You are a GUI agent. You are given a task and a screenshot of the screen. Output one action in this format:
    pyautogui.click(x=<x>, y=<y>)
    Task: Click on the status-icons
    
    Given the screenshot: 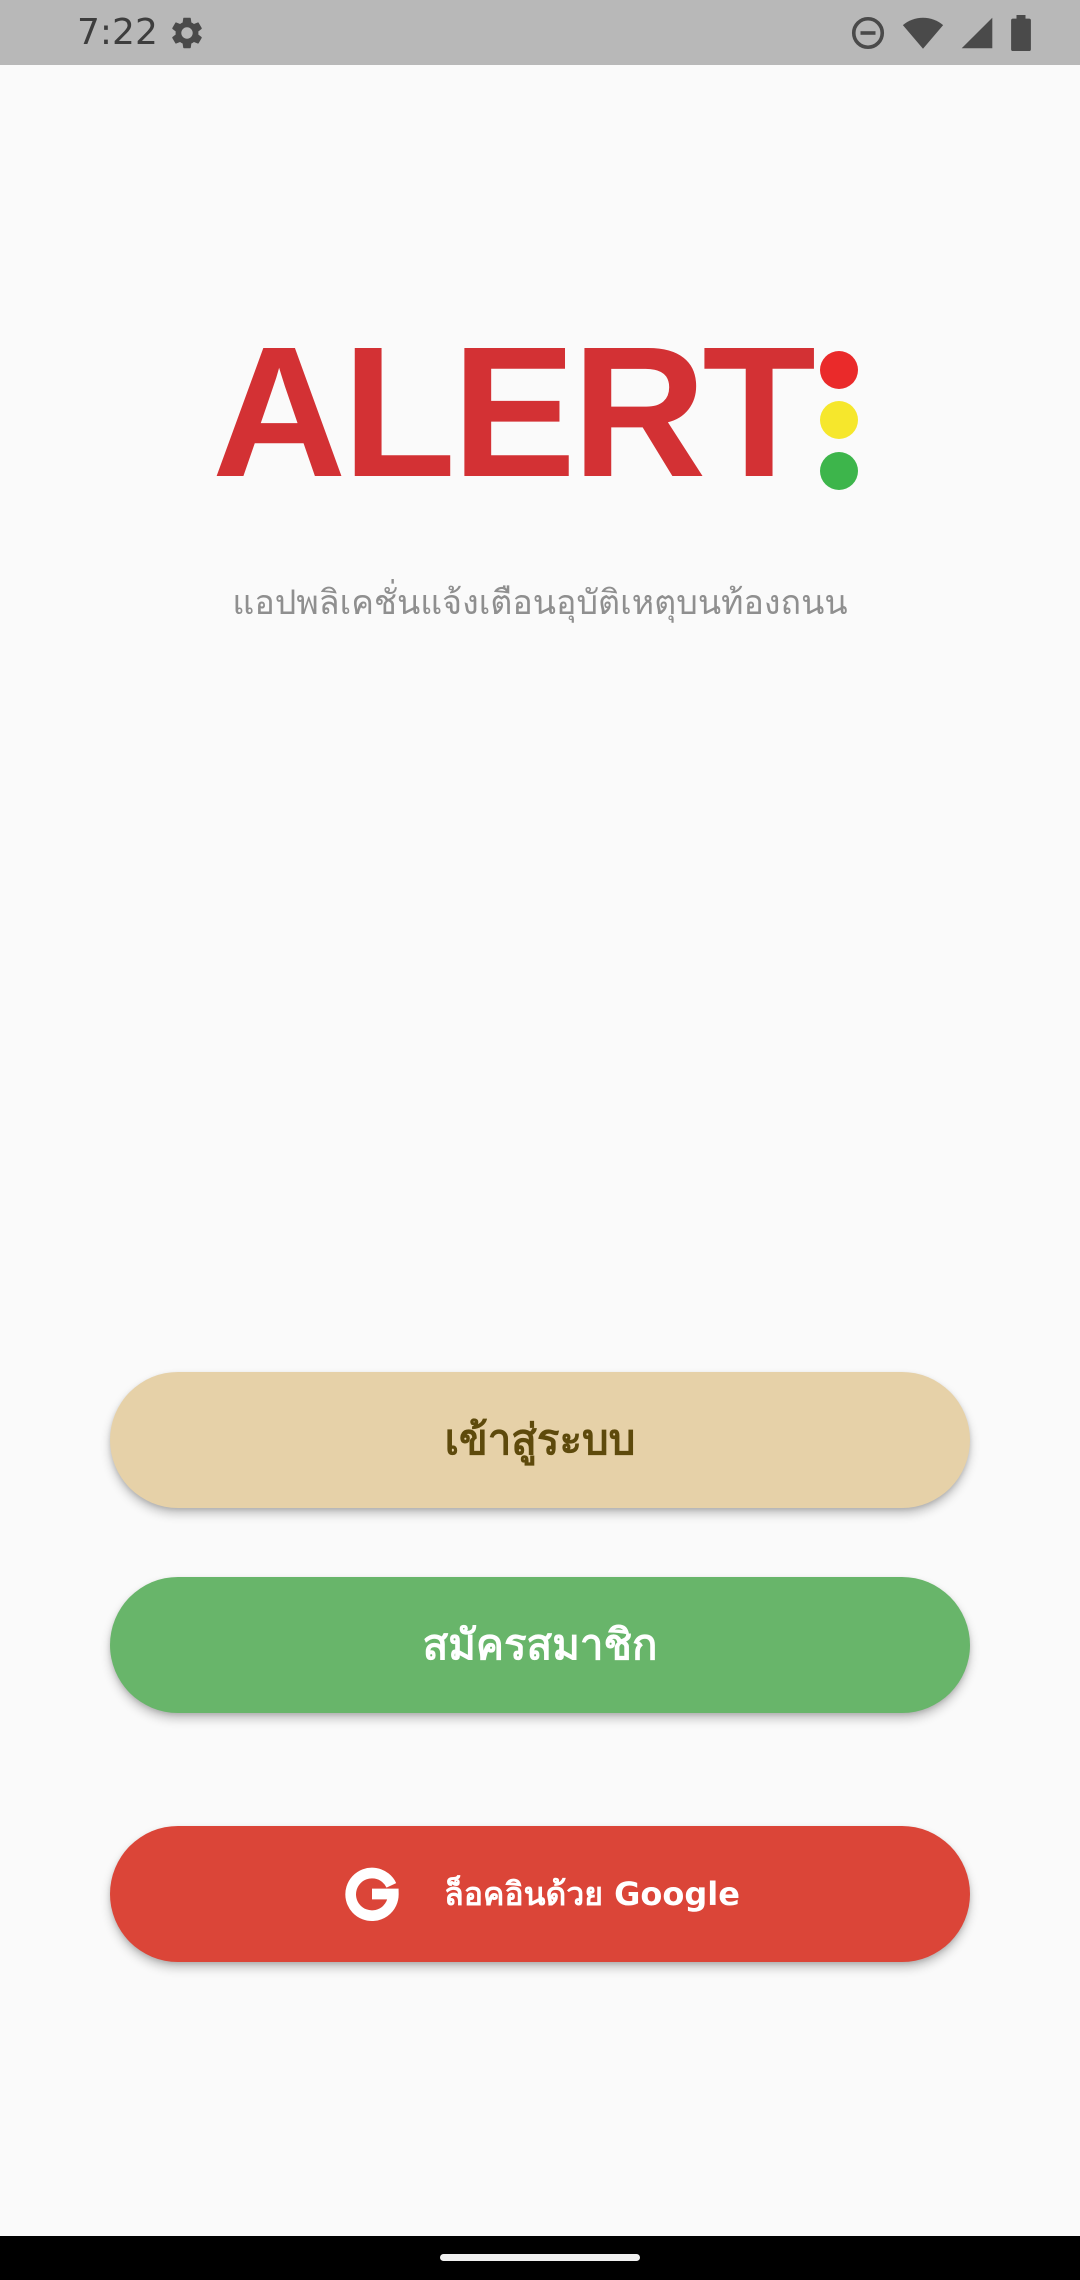 What is the action you would take?
    pyautogui.click(x=933, y=33)
    